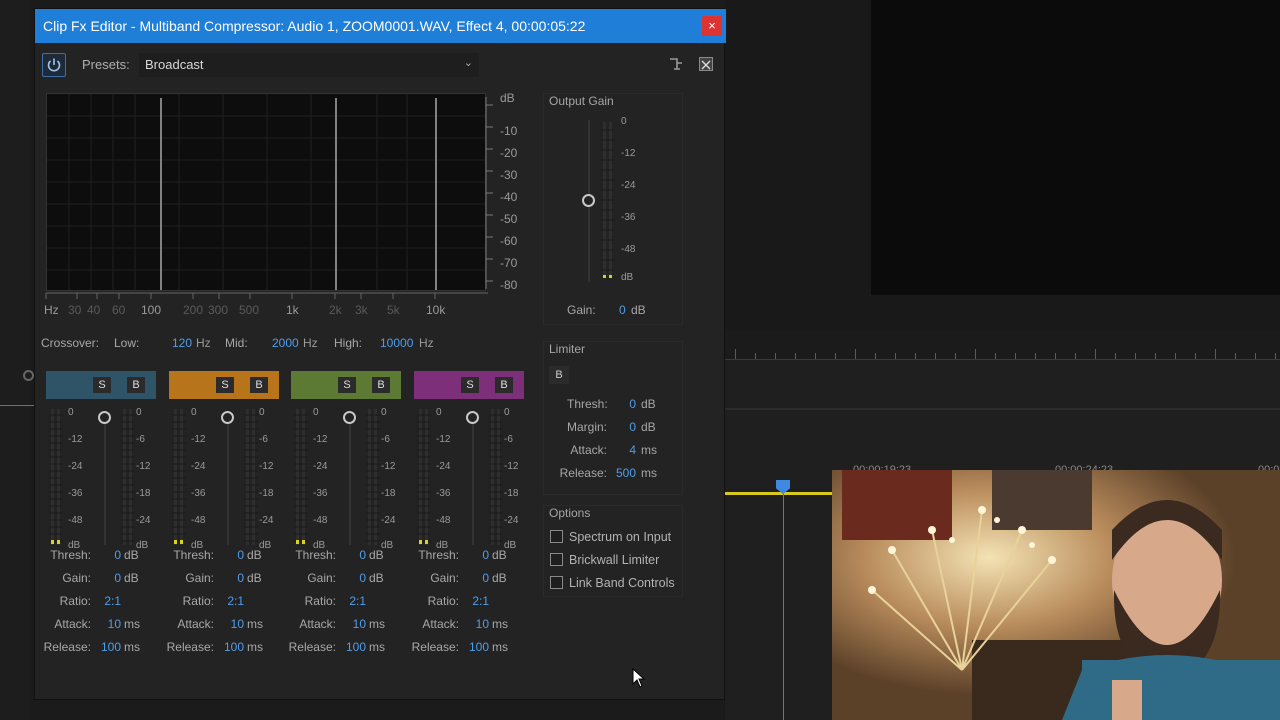 This screenshot has height=720, width=1280. I want to click on output-gain-slider-knob, so click(588, 200).